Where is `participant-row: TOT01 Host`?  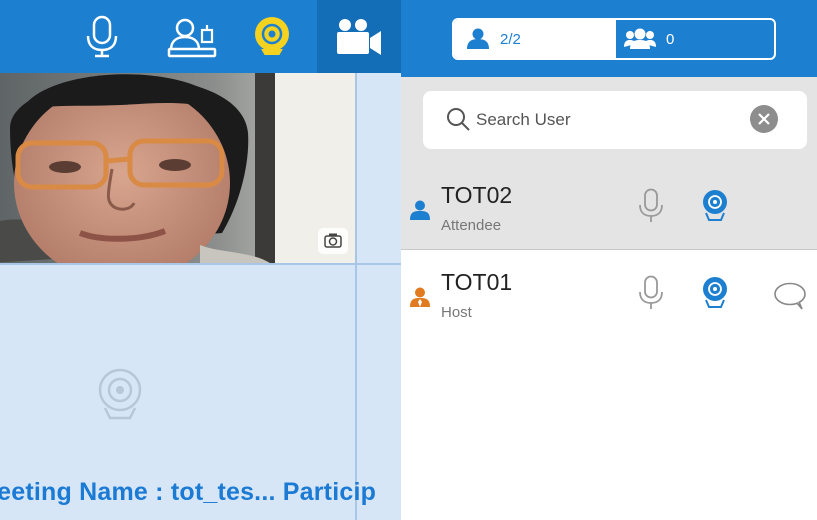 participant-row: TOT01 Host is located at coordinates (609, 294).